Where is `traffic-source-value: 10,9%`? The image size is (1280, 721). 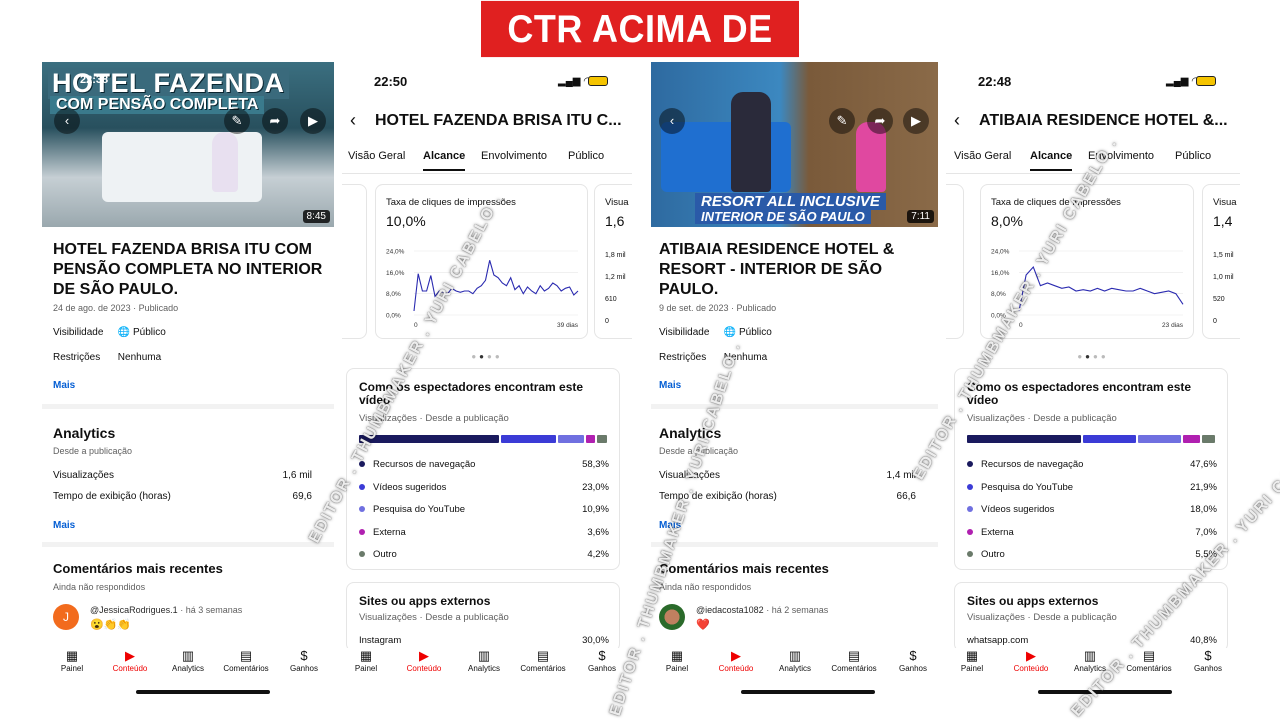 traffic-source-value: 10,9% is located at coordinates (595, 509).